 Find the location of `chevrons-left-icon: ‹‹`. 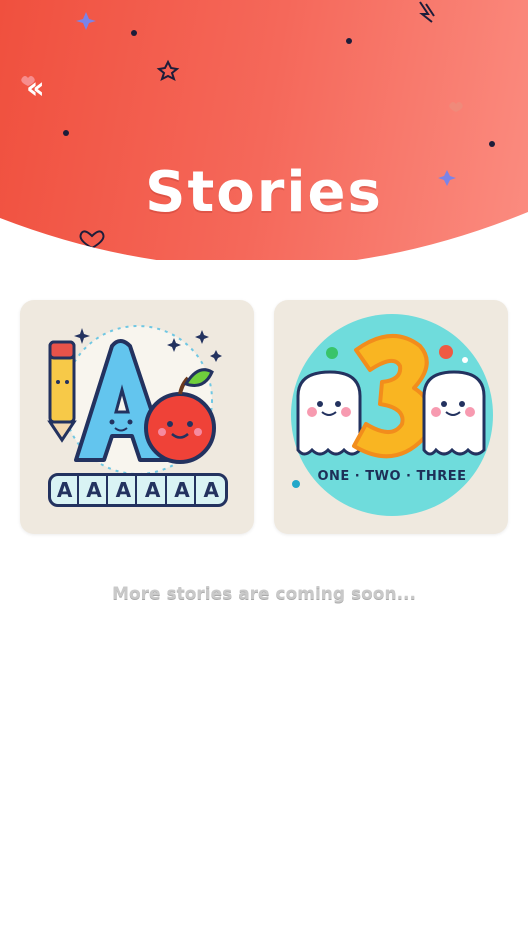

chevrons-left-icon: ‹‹ is located at coordinates (35, 88).